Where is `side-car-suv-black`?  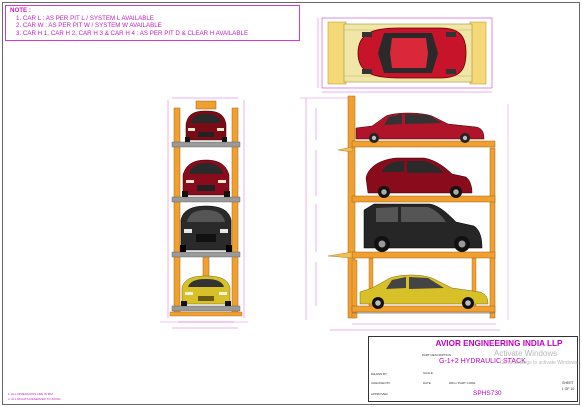 side-car-suv-black is located at coordinates (423, 227).